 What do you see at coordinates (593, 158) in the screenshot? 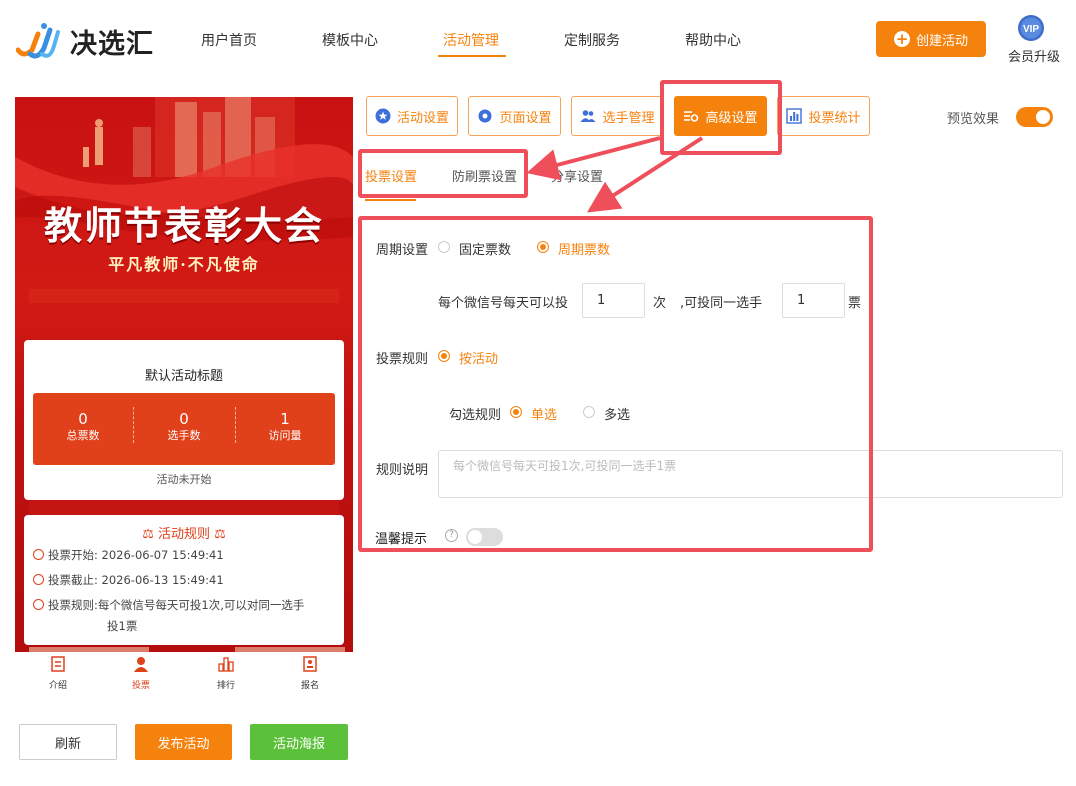
I see `arrow-to-subtabs` at bounding box center [593, 158].